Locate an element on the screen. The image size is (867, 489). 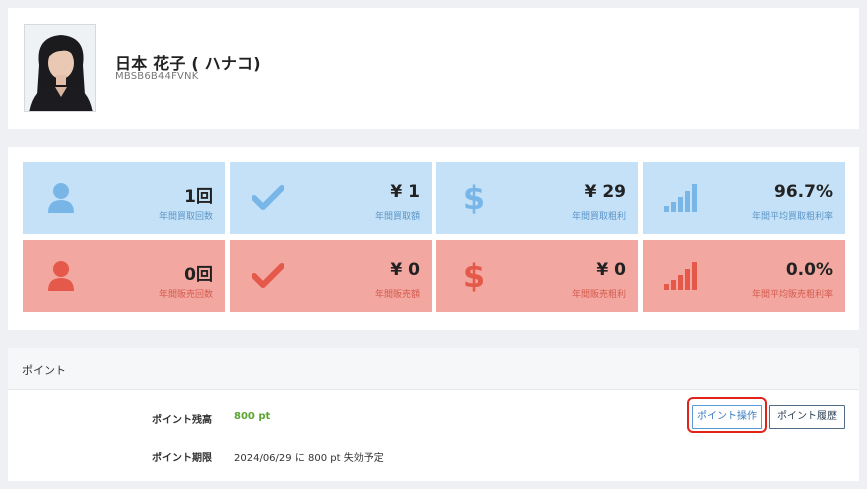
stat-tile-annual-buy-margin: 96.7% 年間平均買取粗利率 is located at coordinates (744, 198).